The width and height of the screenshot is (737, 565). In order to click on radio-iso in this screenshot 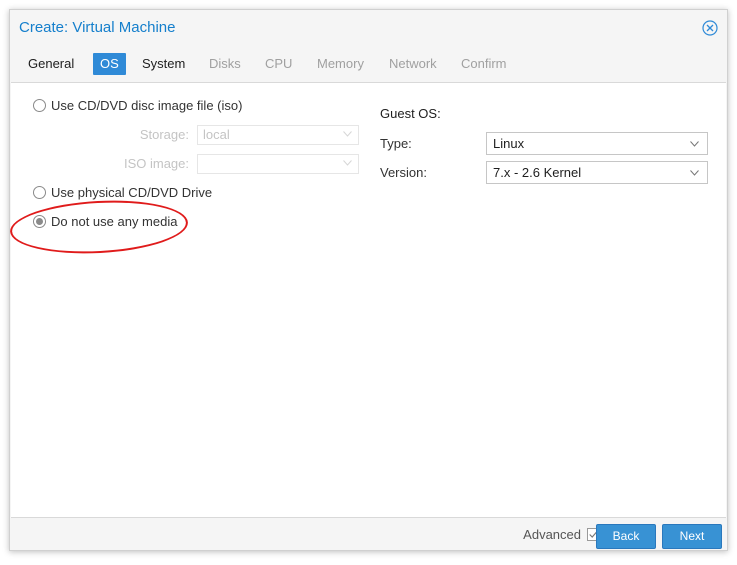, I will do `click(39, 105)`.